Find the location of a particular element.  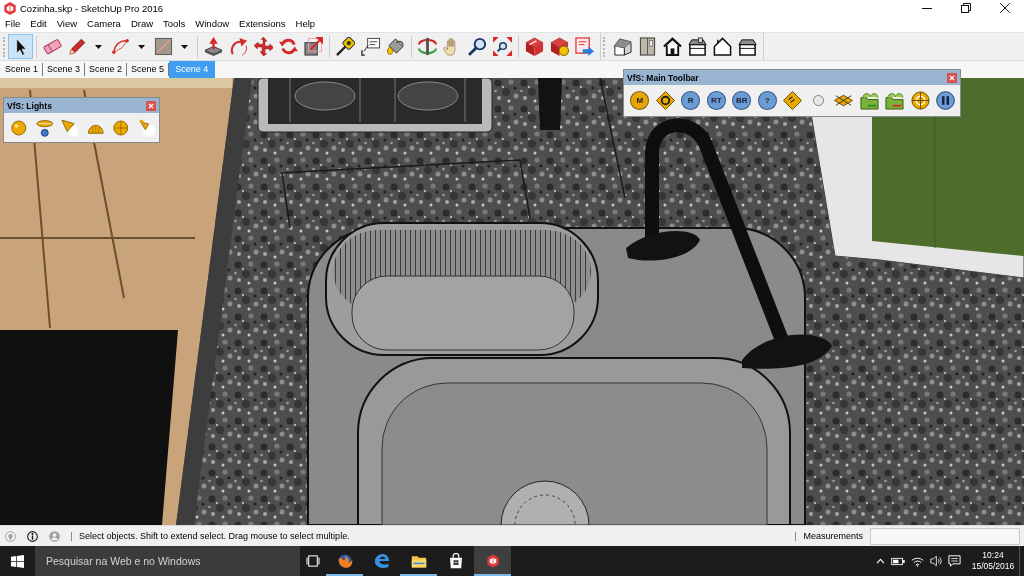

orbit-arrows-icon is located at coordinates (427, 46).